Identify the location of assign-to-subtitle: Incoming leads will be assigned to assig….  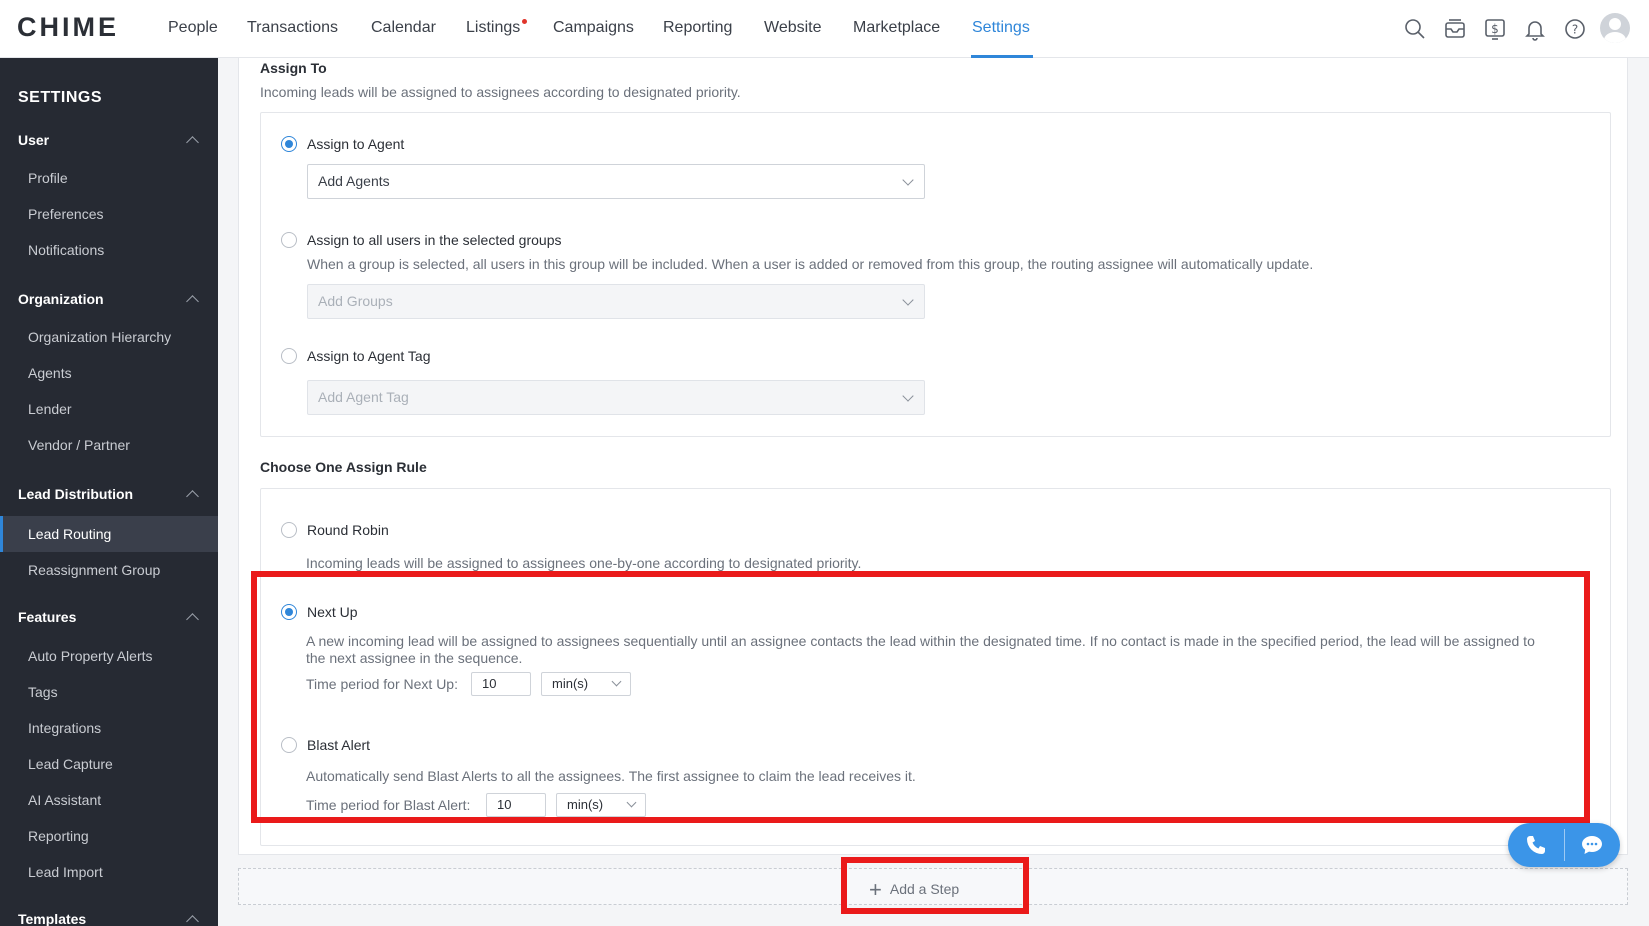
(500, 92).